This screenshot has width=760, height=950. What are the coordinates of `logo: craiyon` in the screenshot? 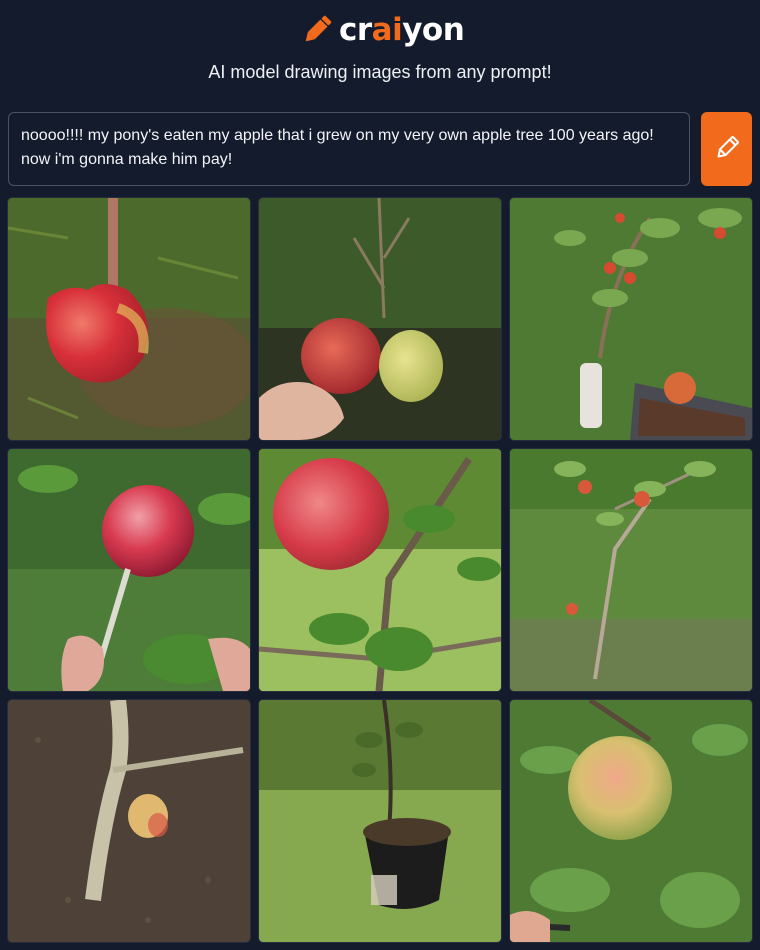 It's located at (382, 30).